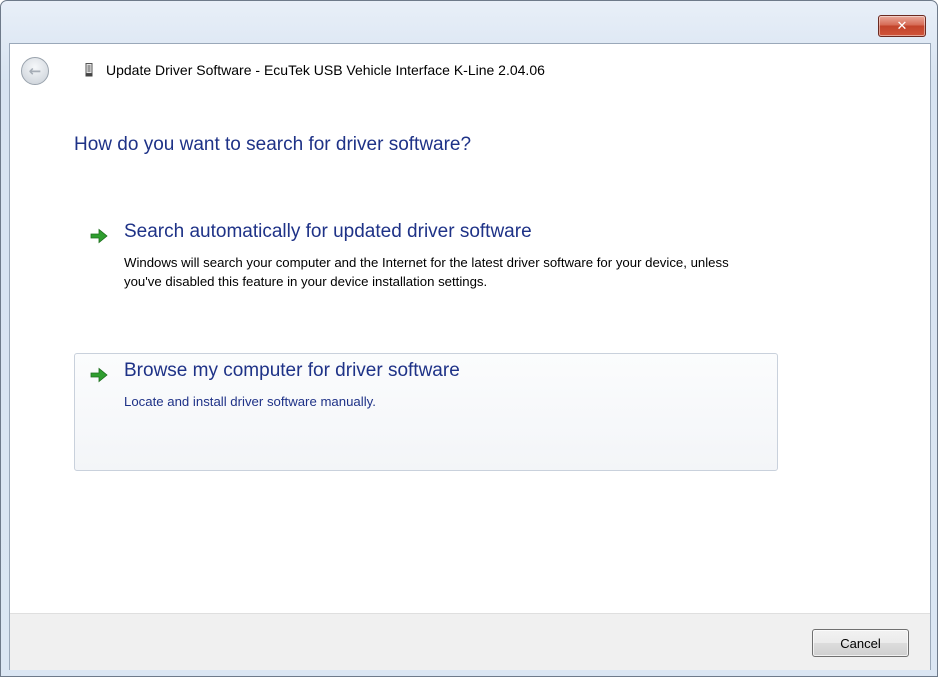 The width and height of the screenshot is (938, 677). I want to click on back-button: ←, so click(35, 71).